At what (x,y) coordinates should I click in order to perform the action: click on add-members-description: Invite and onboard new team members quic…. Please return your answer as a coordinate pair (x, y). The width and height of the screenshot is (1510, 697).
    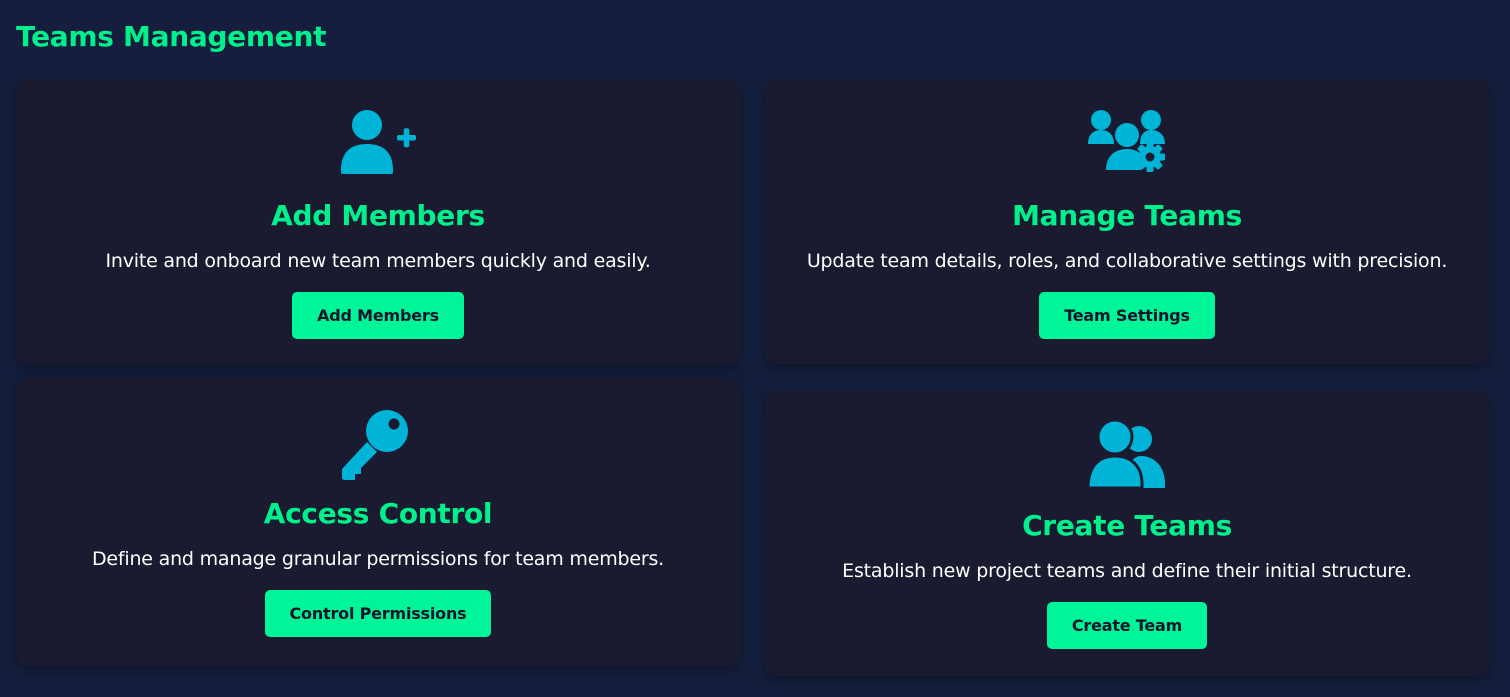
    Looking at the image, I should click on (378, 261).